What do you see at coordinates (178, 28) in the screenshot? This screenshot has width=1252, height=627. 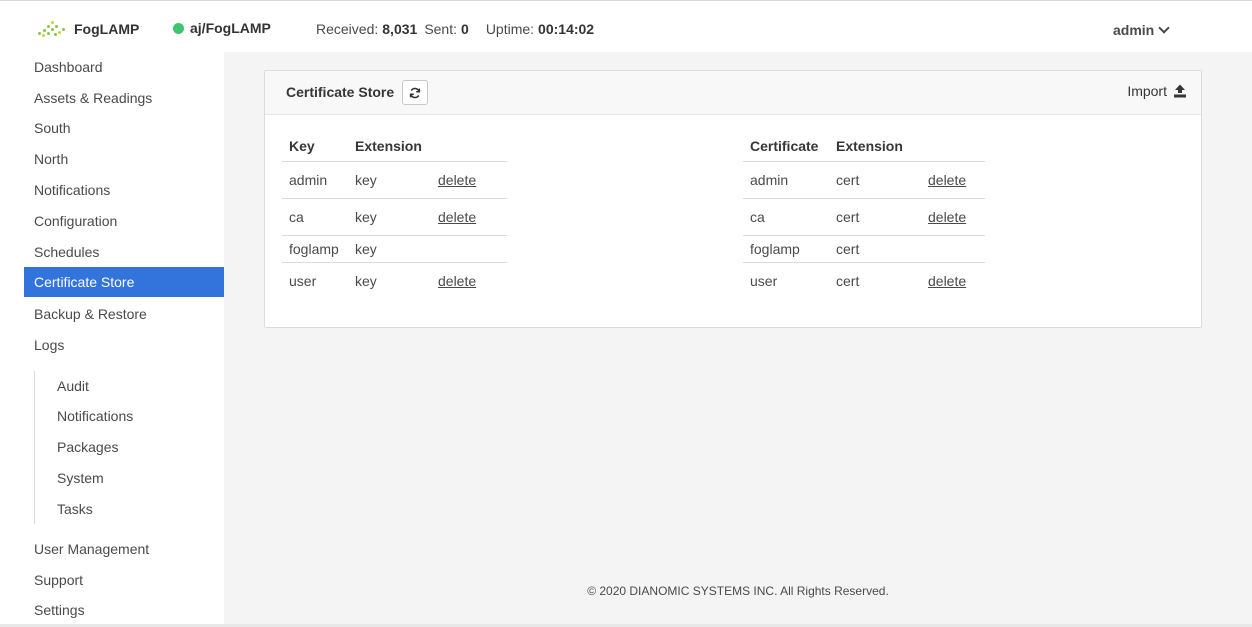 I see `status-dot-icon` at bounding box center [178, 28].